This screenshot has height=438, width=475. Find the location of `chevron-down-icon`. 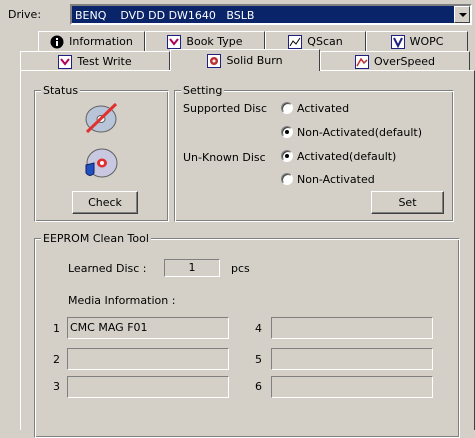

chevron-down-icon is located at coordinates (462, 14).